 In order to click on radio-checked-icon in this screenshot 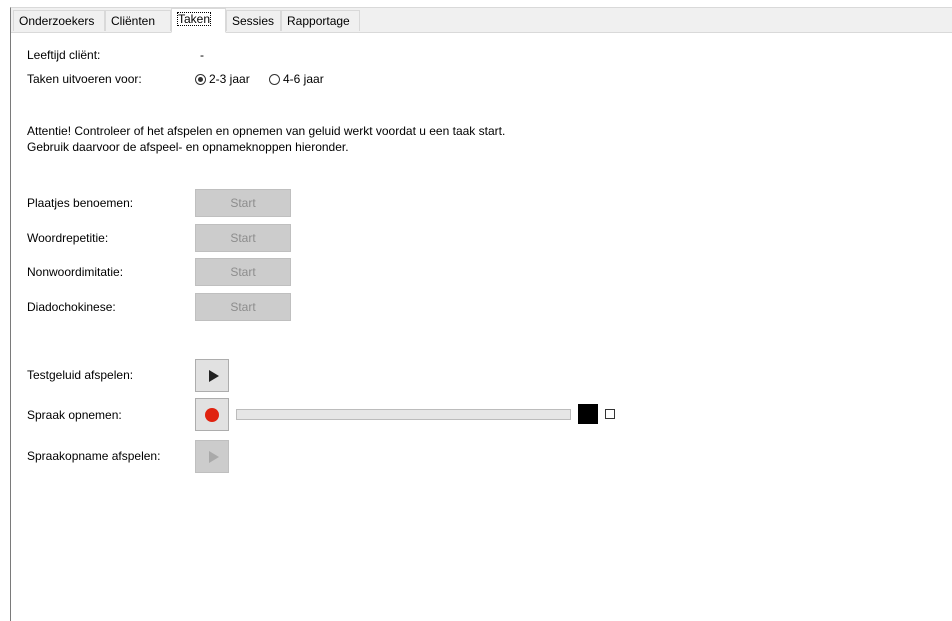, I will do `click(200, 79)`.